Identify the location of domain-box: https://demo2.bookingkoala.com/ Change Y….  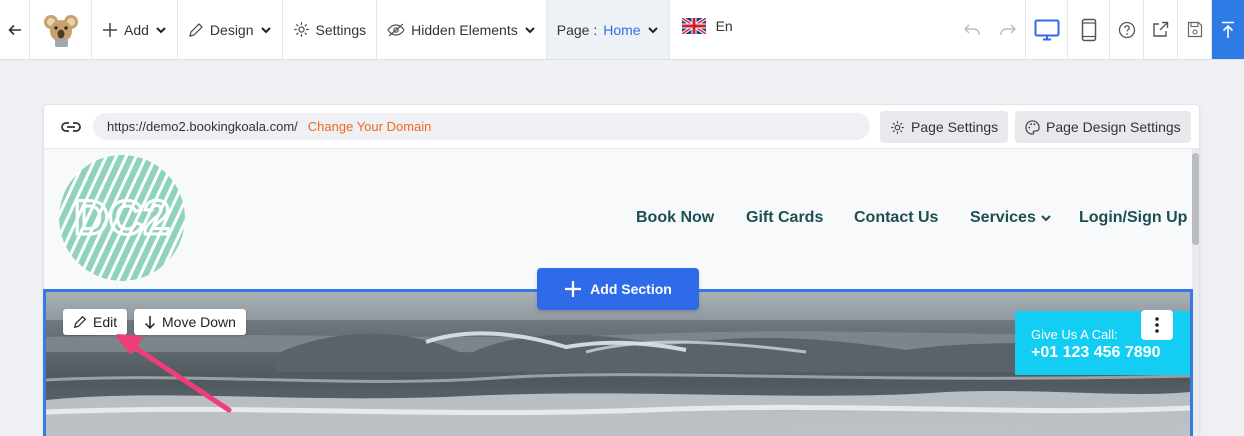
(481, 126).